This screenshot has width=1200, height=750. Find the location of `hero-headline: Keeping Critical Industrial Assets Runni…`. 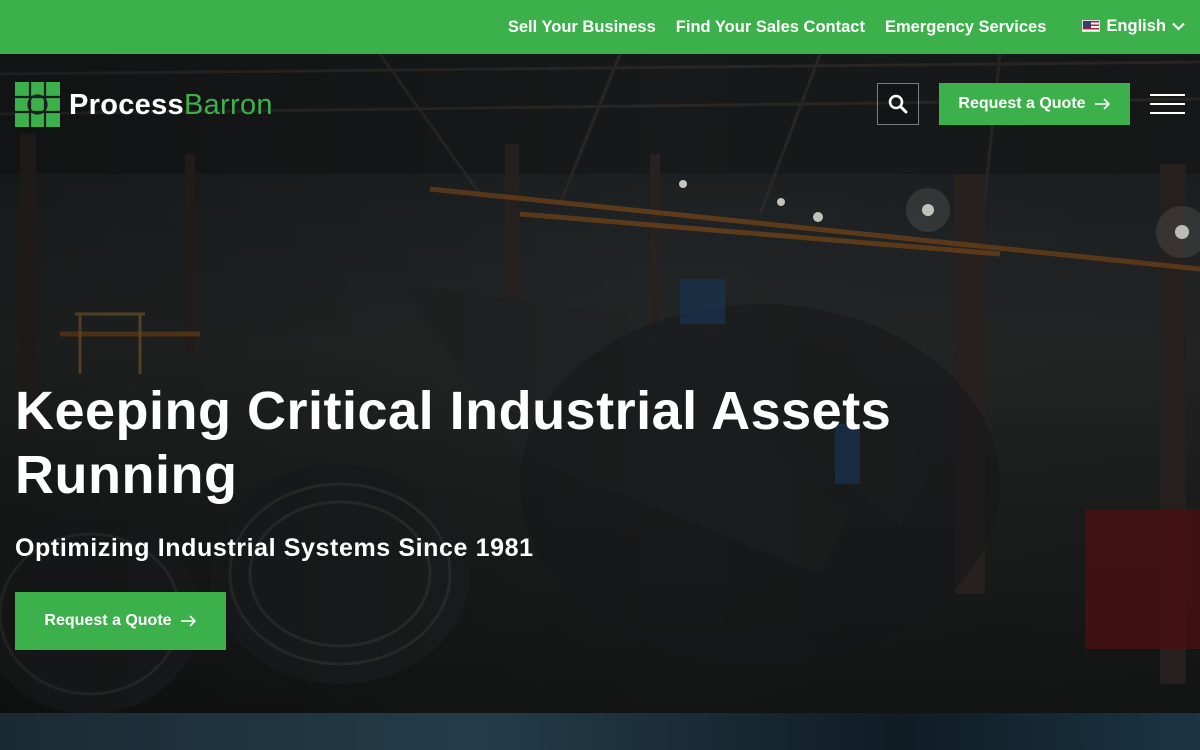

hero-headline: Keeping Critical Industrial Assets Runni… is located at coordinates (453, 443).